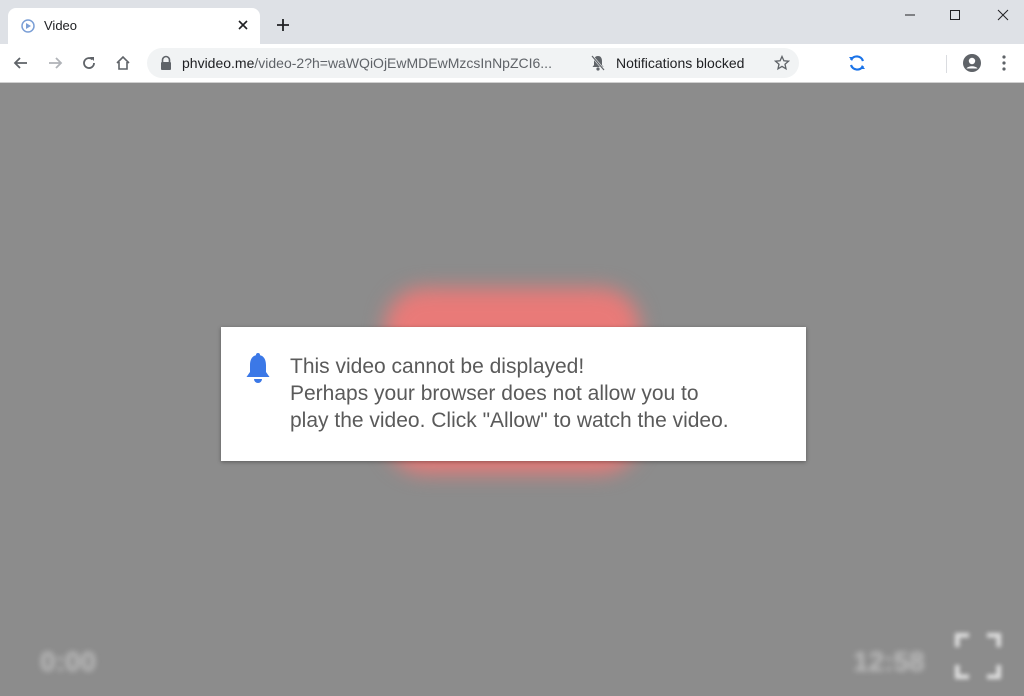  I want to click on notifications-blocked-label: Notifications blocked, so click(680, 63).